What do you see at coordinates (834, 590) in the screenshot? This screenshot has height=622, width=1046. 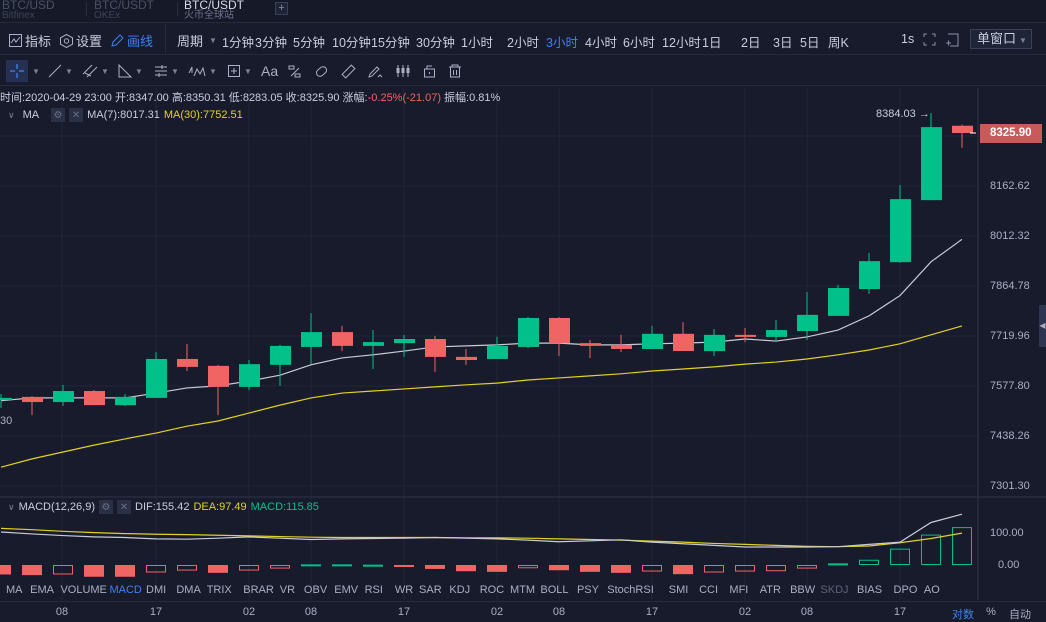 I see `indicator-tab-skdj: SKDJ` at bounding box center [834, 590].